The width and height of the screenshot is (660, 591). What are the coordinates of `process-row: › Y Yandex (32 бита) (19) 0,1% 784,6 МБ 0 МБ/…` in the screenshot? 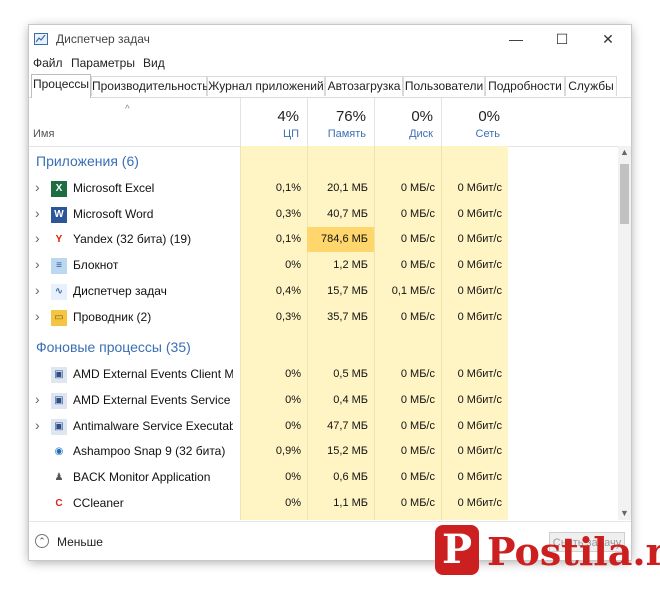 It's located at (324, 240).